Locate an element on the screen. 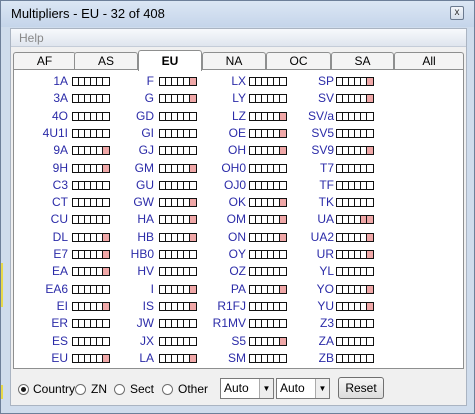  multiplier-call: OE is located at coordinates (211, 133).